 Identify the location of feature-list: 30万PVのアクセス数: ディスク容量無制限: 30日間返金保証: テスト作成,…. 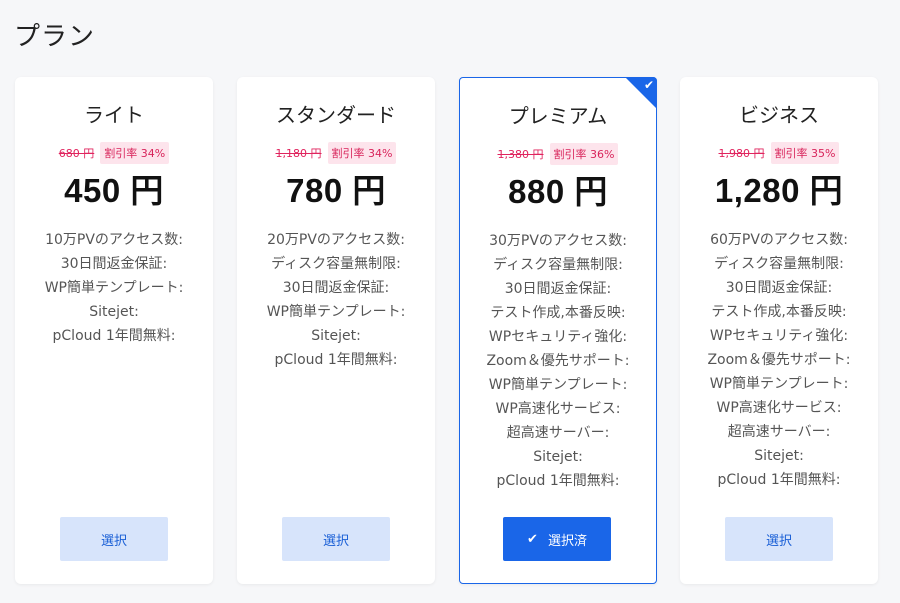
(558, 361).